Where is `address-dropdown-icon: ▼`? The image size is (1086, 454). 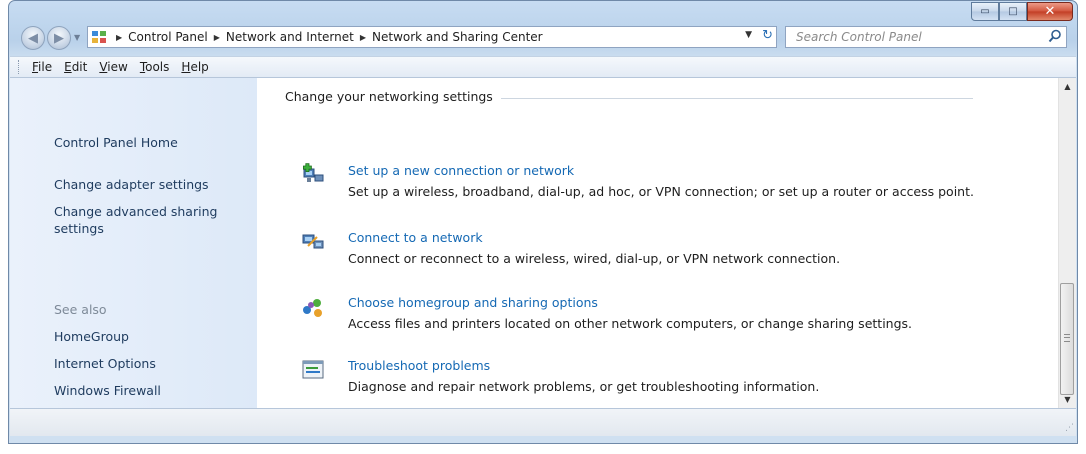
address-dropdown-icon: ▼ is located at coordinates (748, 35).